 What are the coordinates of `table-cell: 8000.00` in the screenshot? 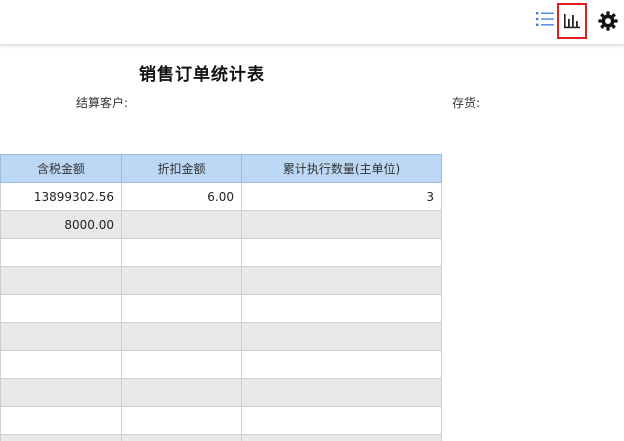 It's located at (61, 224).